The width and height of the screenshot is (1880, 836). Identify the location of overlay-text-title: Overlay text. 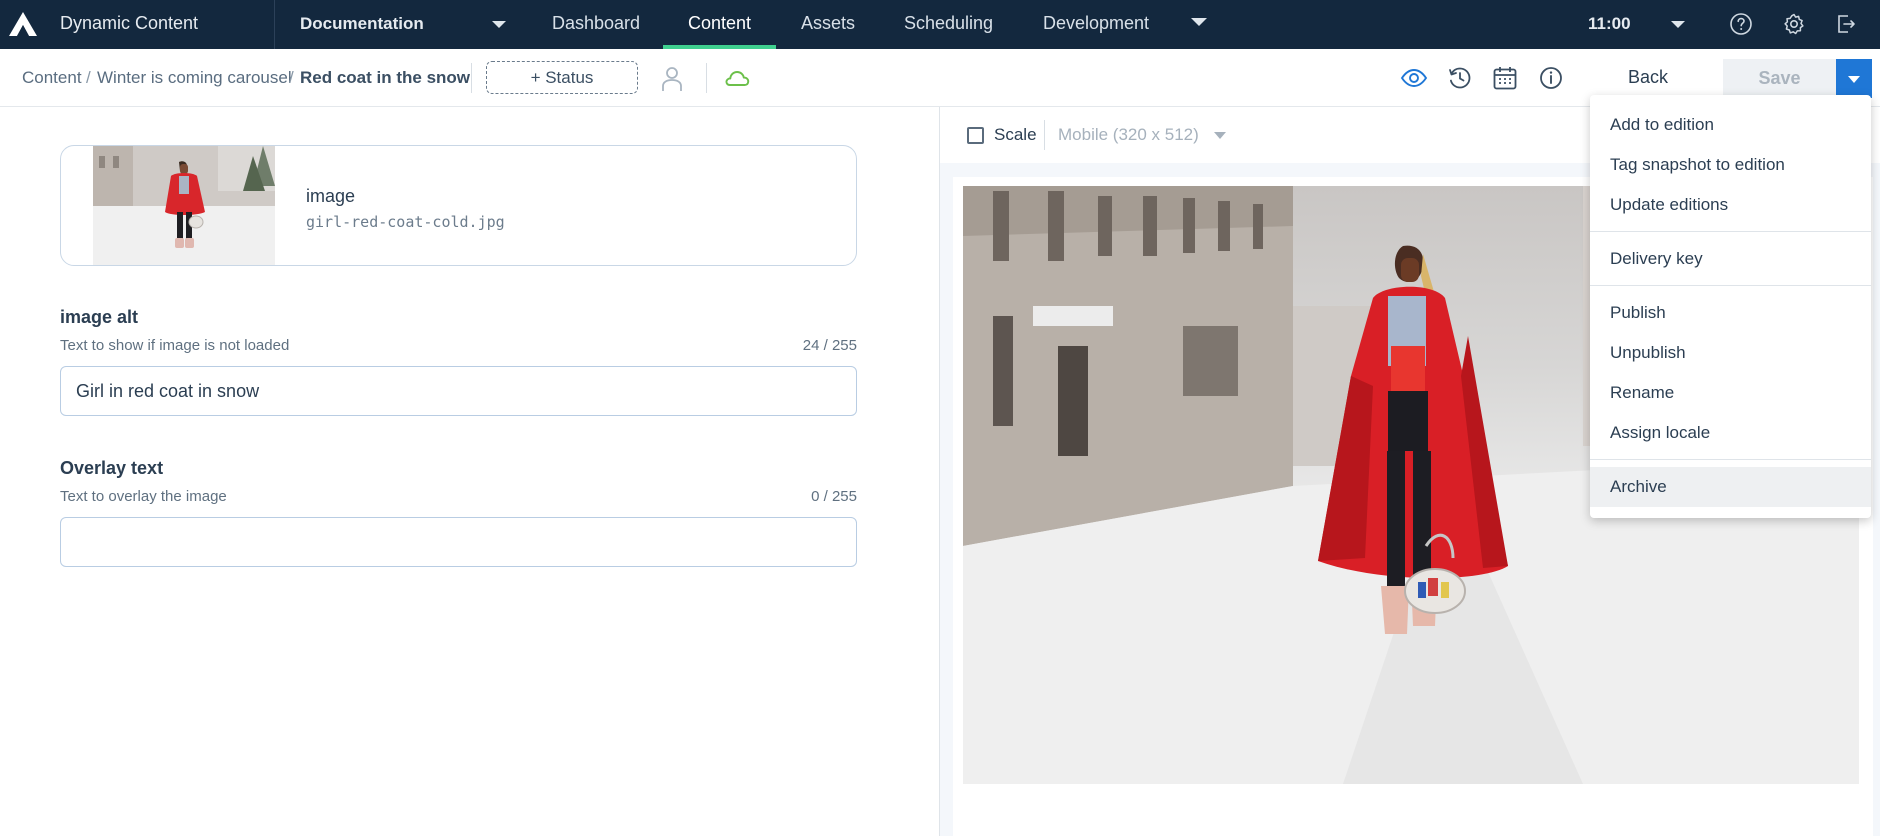
(112, 468).